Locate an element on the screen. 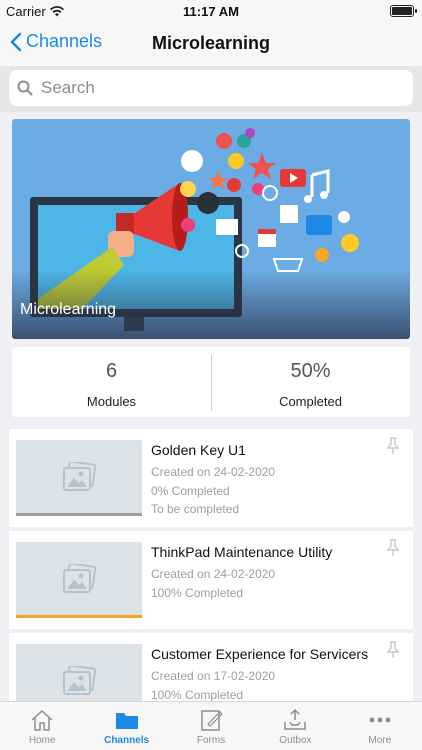  stats-card: 6 Modules 50% Completed is located at coordinates (211, 382).